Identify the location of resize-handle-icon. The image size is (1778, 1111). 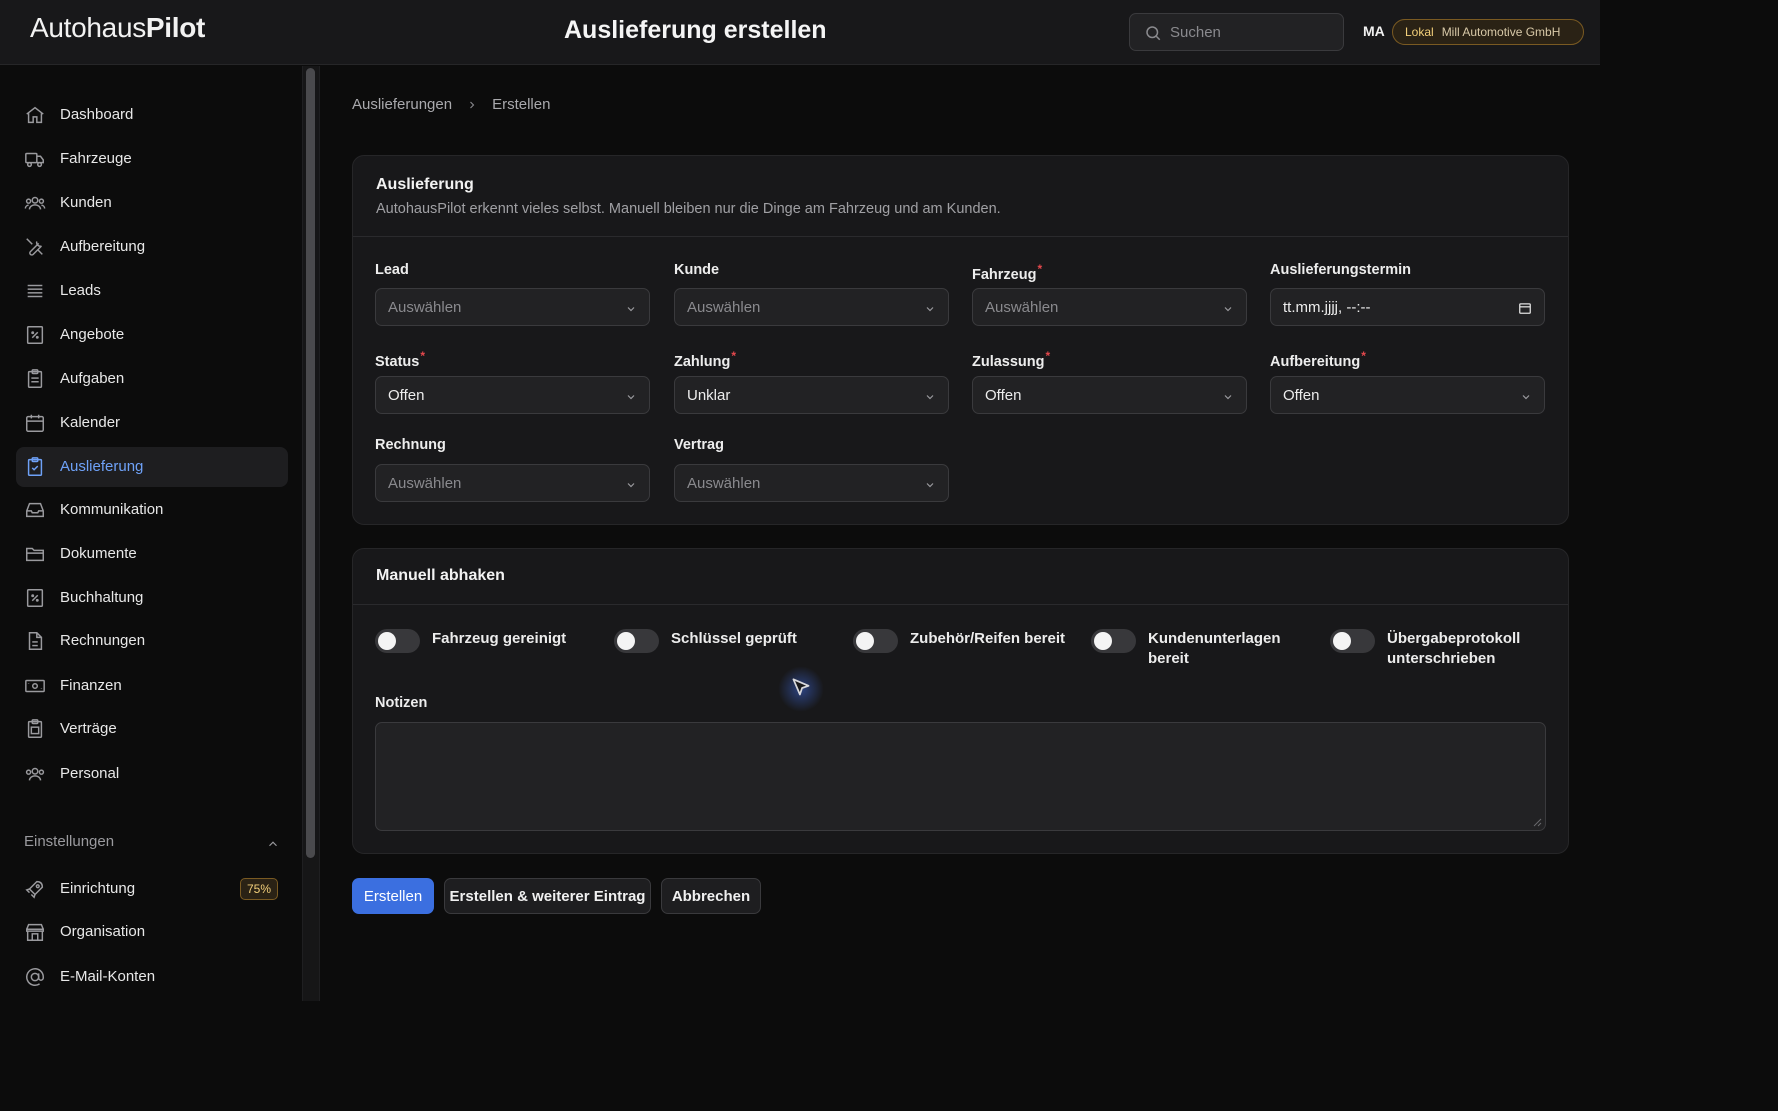
(1537, 822).